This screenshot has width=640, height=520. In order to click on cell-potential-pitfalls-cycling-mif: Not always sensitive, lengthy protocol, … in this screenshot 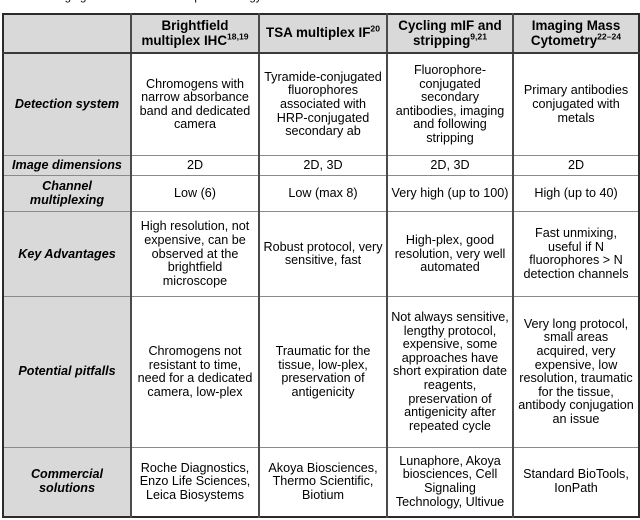, I will do `click(450, 372)`.